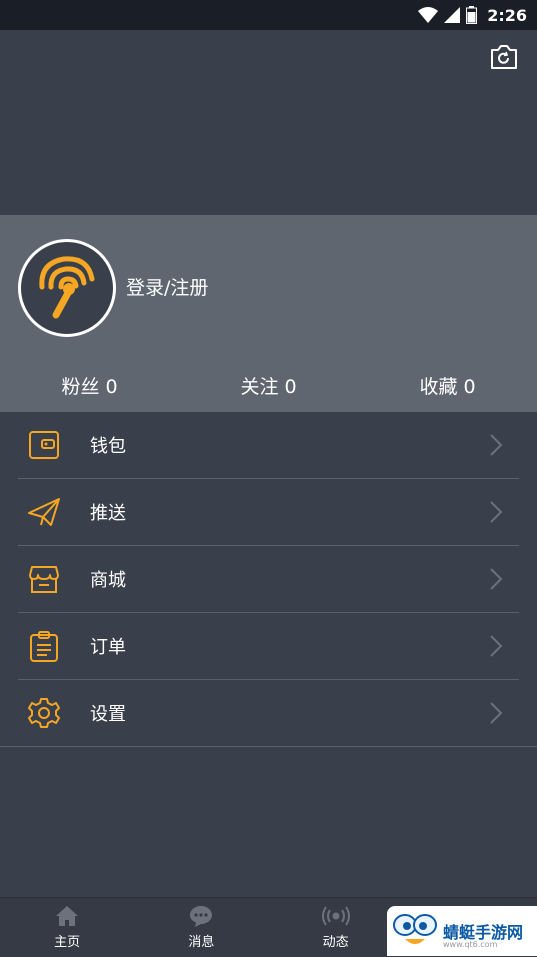 The image size is (537, 957). I want to click on menu-label: 商城, so click(108, 580).